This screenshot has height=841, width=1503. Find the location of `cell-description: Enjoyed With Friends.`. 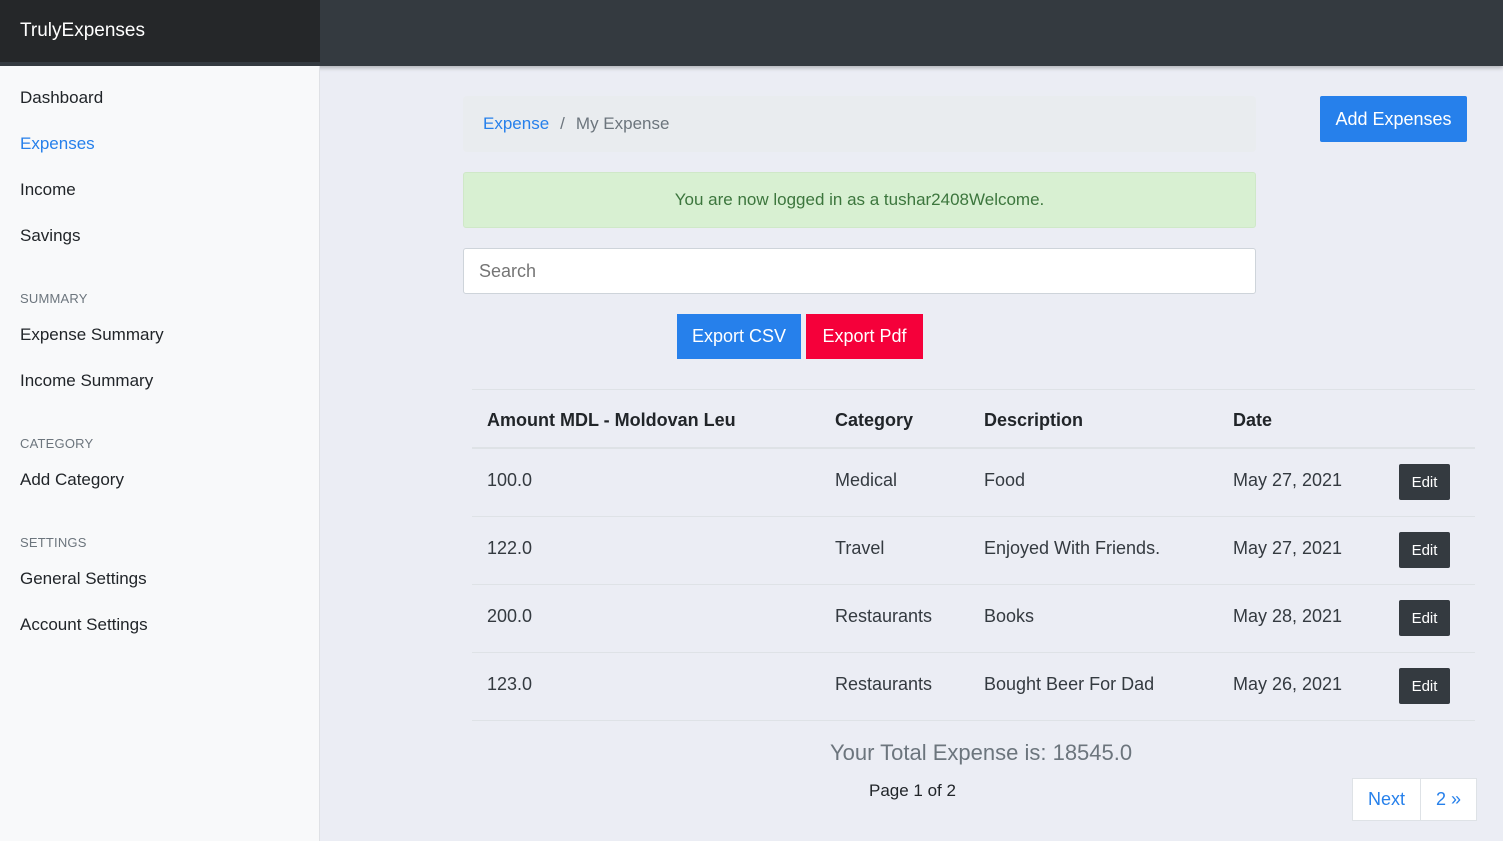

cell-description: Enjoyed With Friends. is located at coordinates (1072, 548).